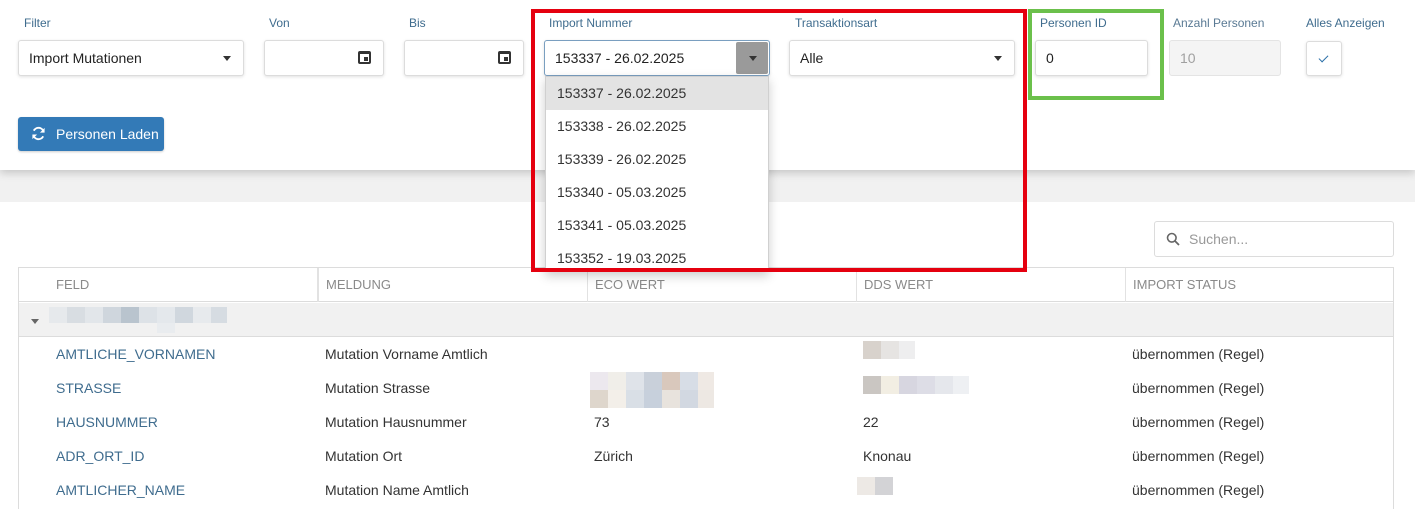 The width and height of the screenshot is (1415, 509). What do you see at coordinates (37, 23) in the screenshot?
I see `filter-label: Filter` at bounding box center [37, 23].